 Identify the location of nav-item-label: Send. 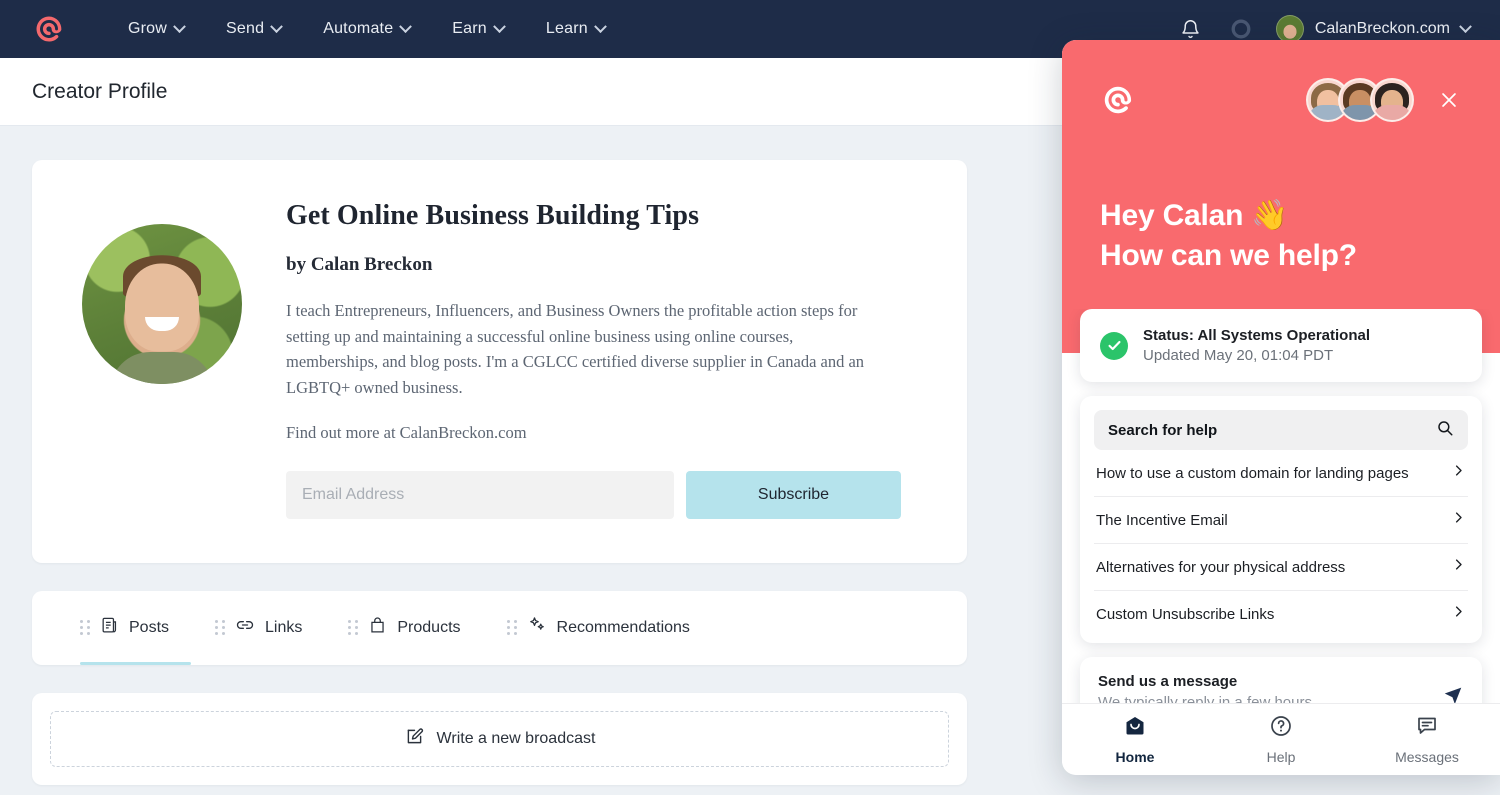
(245, 28).